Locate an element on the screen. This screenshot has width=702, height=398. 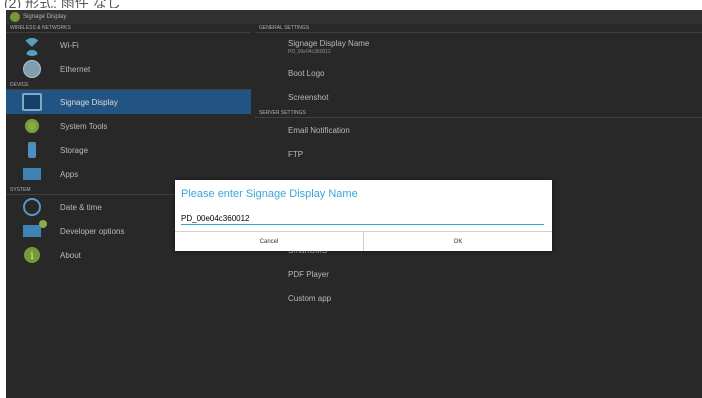
dialog-buttons: Cancel OK is located at coordinates (363, 241).